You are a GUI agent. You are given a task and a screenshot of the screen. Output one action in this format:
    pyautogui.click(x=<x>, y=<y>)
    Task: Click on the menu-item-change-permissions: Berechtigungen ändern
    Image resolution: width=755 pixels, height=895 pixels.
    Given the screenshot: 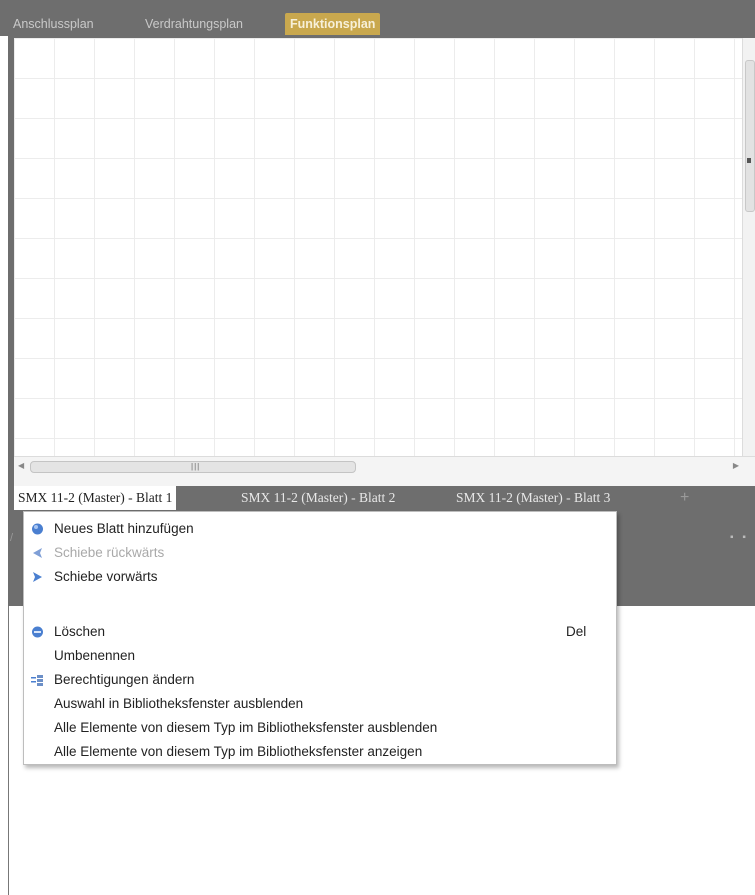 What is the action you would take?
    pyautogui.click(x=320, y=680)
    